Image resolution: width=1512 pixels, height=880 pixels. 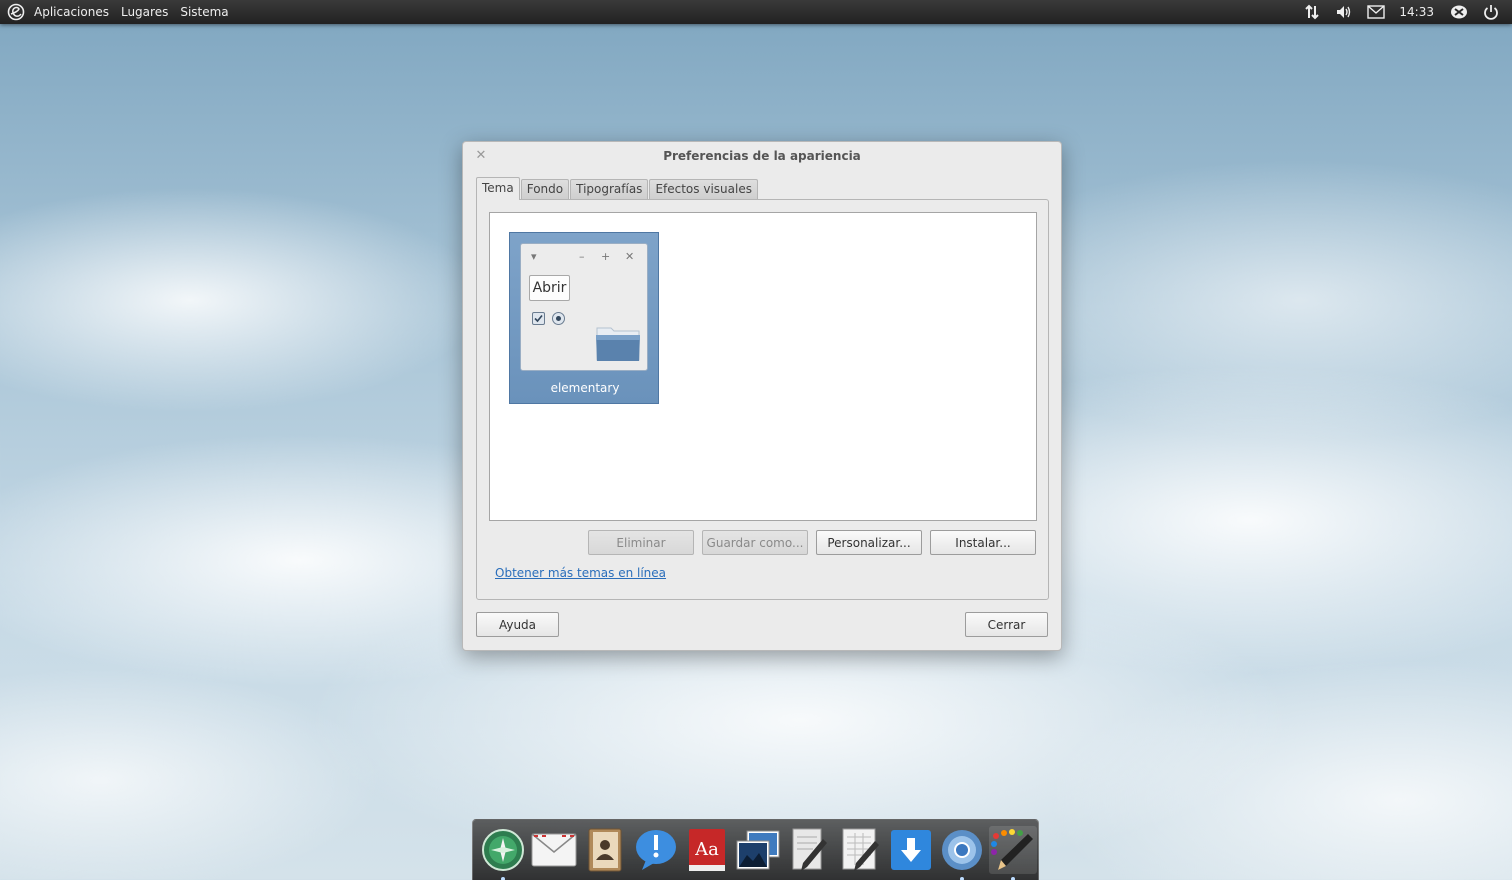 What do you see at coordinates (584, 307) in the screenshot?
I see `theme-preview: ▾ – + ✕ Abrir` at bounding box center [584, 307].